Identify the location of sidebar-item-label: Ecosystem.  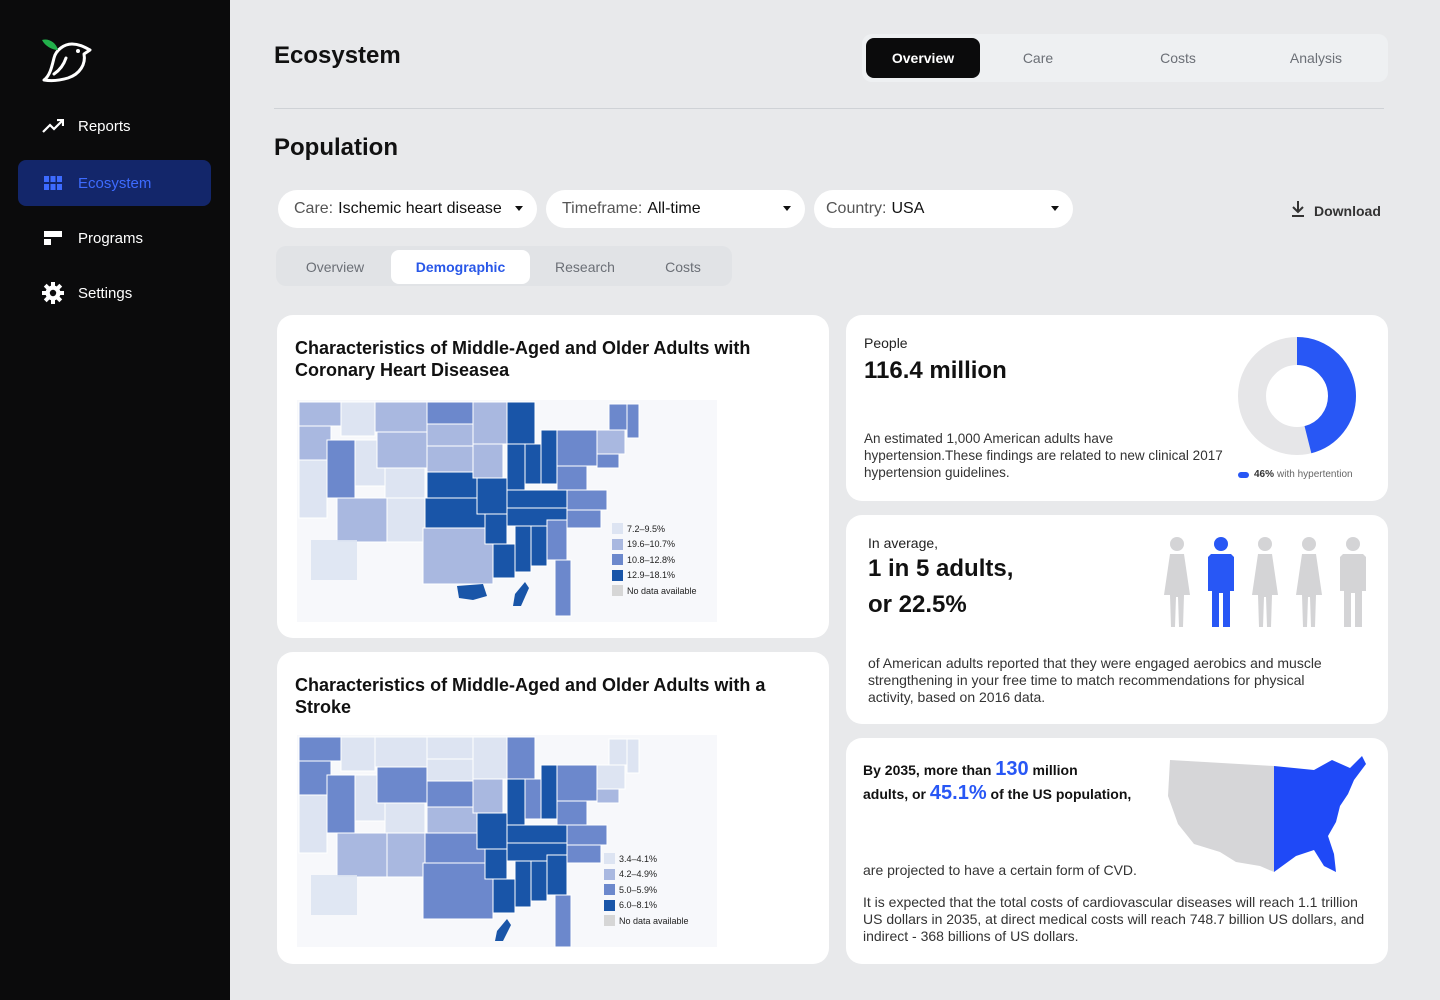
(115, 183).